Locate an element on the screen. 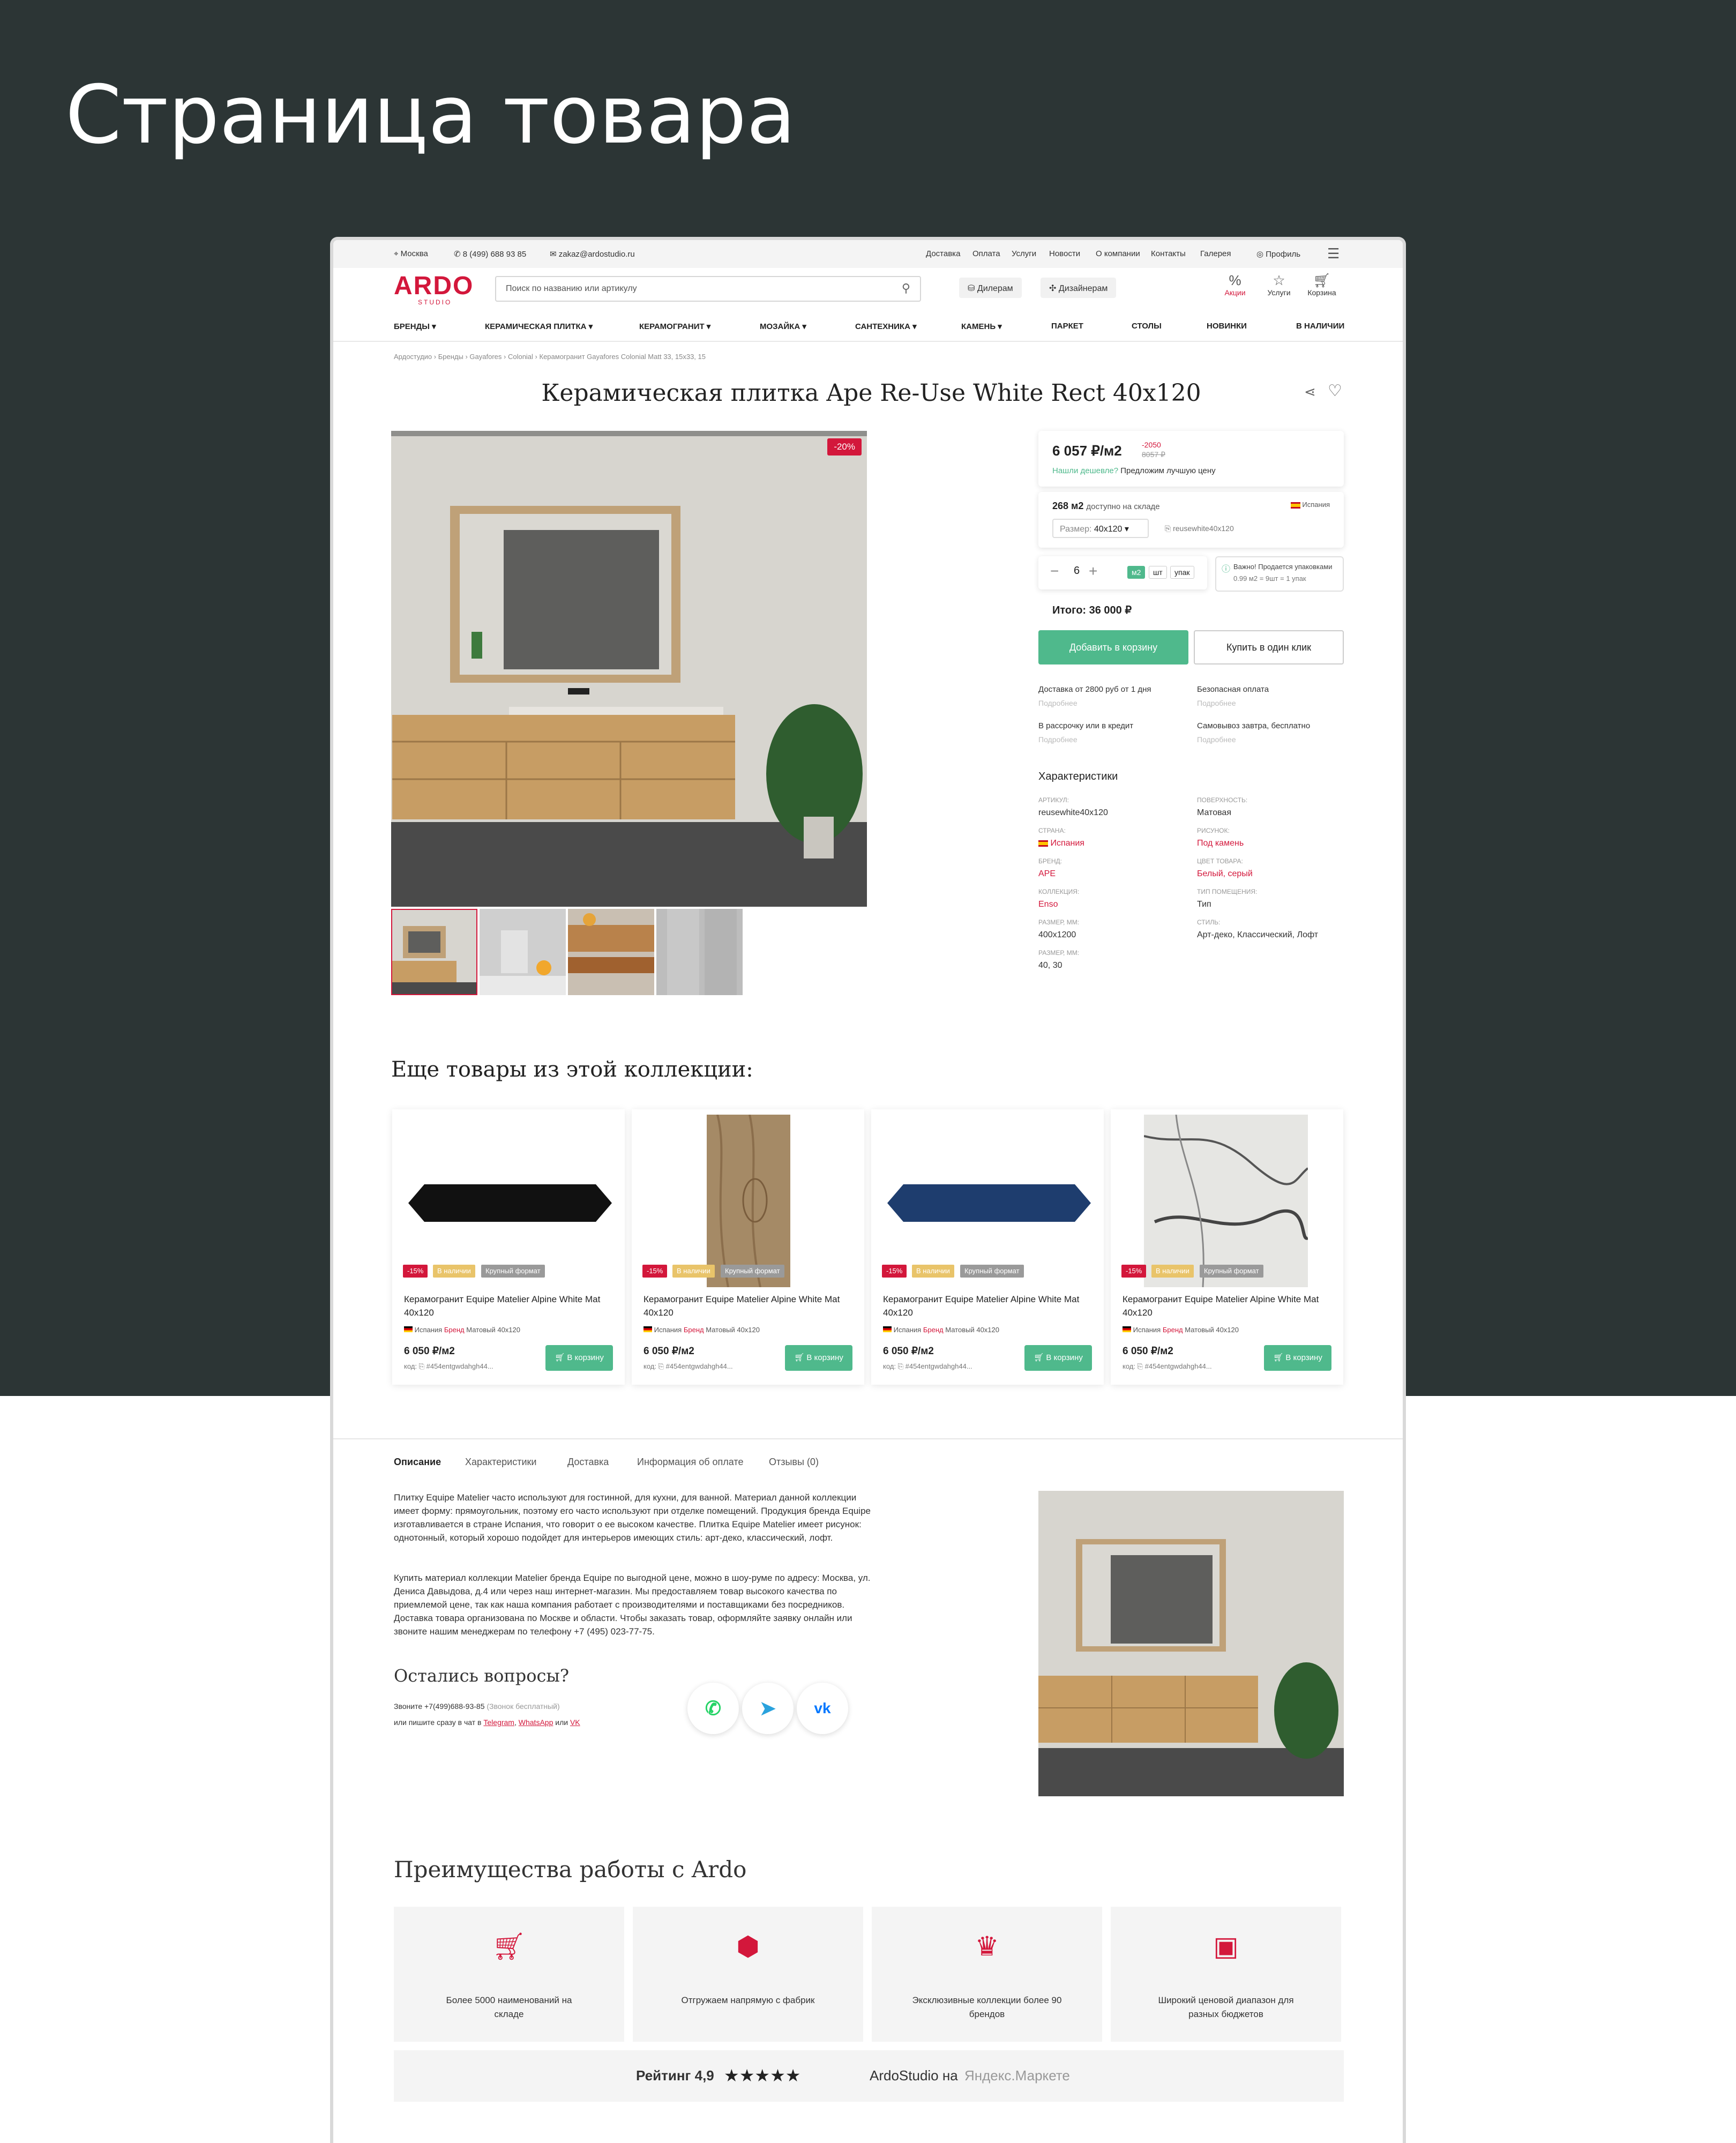 The width and height of the screenshot is (1736, 2143). vk-link: VK is located at coordinates (575, 1723).